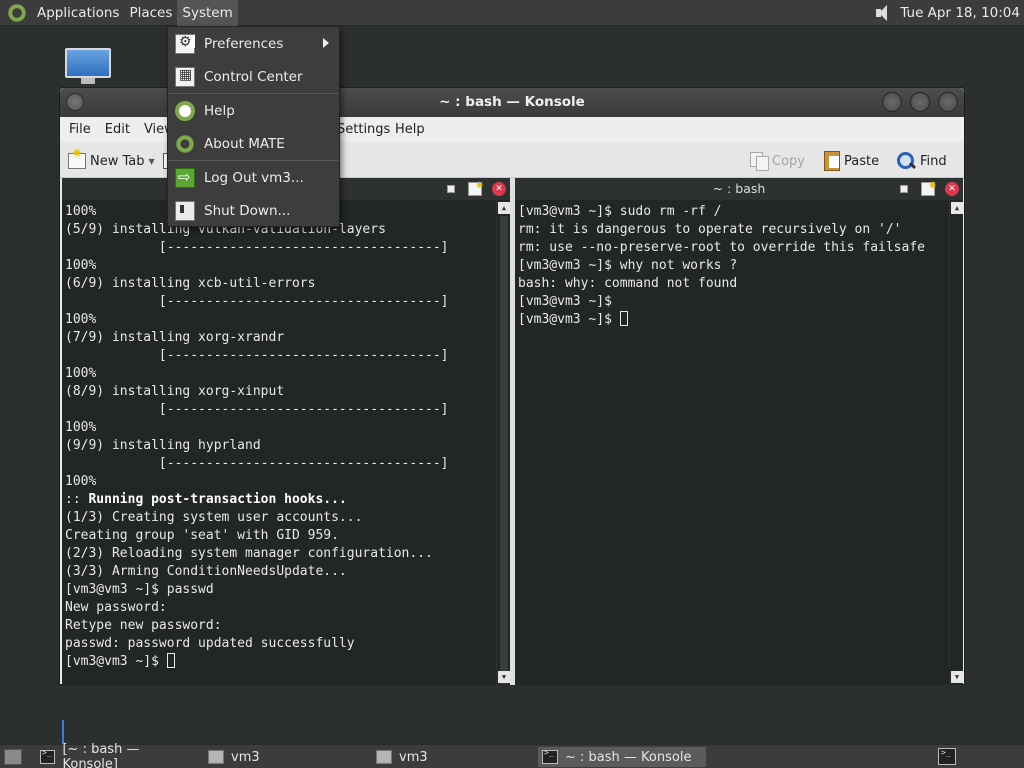 This screenshot has width=1024, height=768. I want to click on scrollbar-left: ▲ ▼, so click(503, 442).